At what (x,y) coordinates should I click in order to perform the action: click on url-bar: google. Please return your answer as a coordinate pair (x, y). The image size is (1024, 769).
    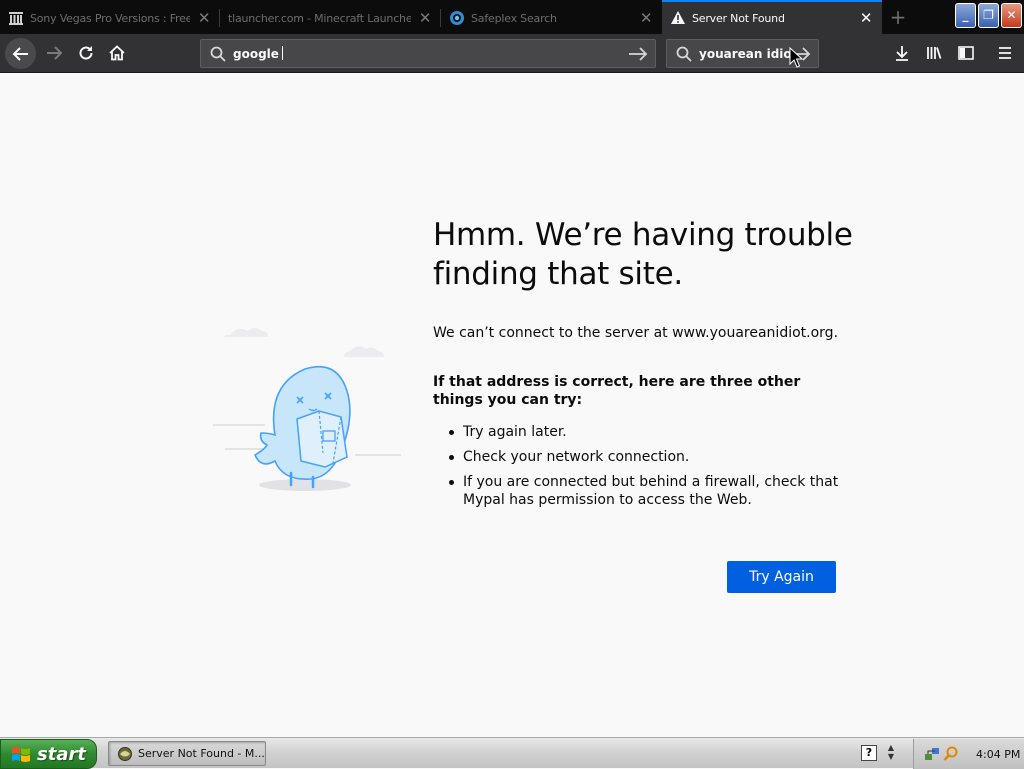
    Looking at the image, I should click on (428, 53).